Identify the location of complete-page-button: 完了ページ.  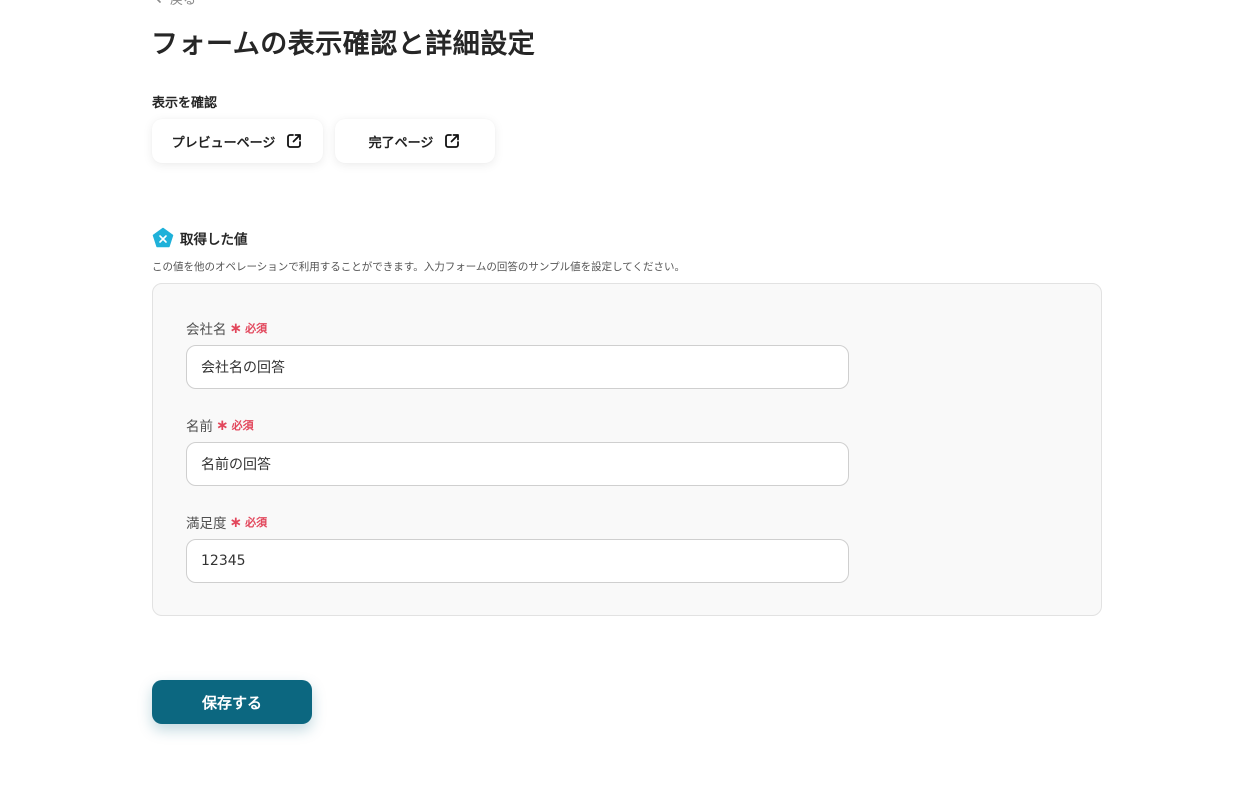
(415, 141).